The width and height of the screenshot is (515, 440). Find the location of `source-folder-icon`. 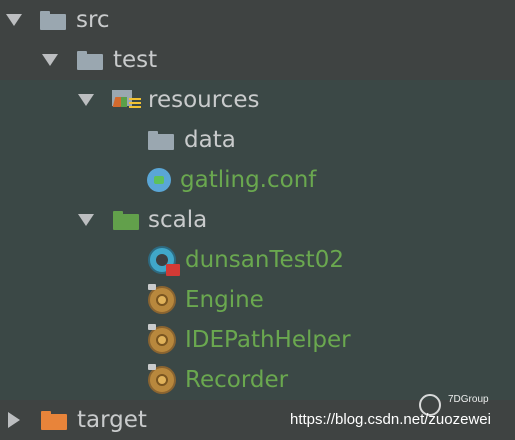

source-folder-icon is located at coordinates (126, 220).